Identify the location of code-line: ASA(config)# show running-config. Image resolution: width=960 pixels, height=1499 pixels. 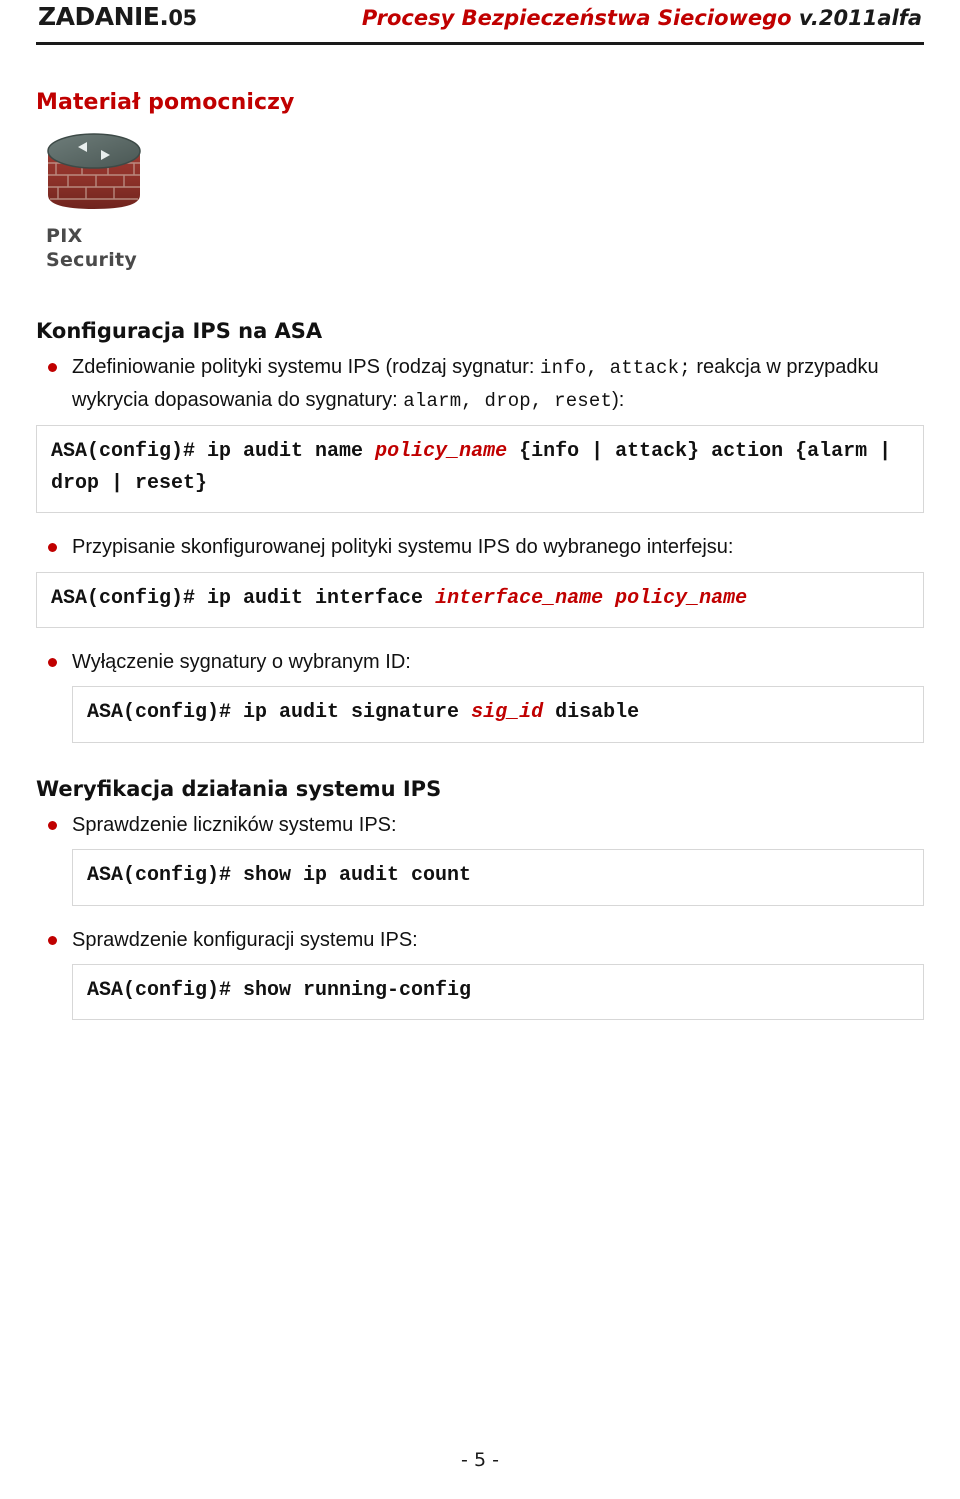
(279, 991).